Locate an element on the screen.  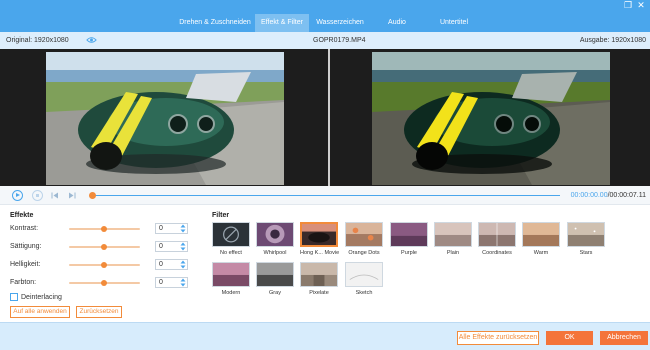
play-button is located at coordinates (17, 195).